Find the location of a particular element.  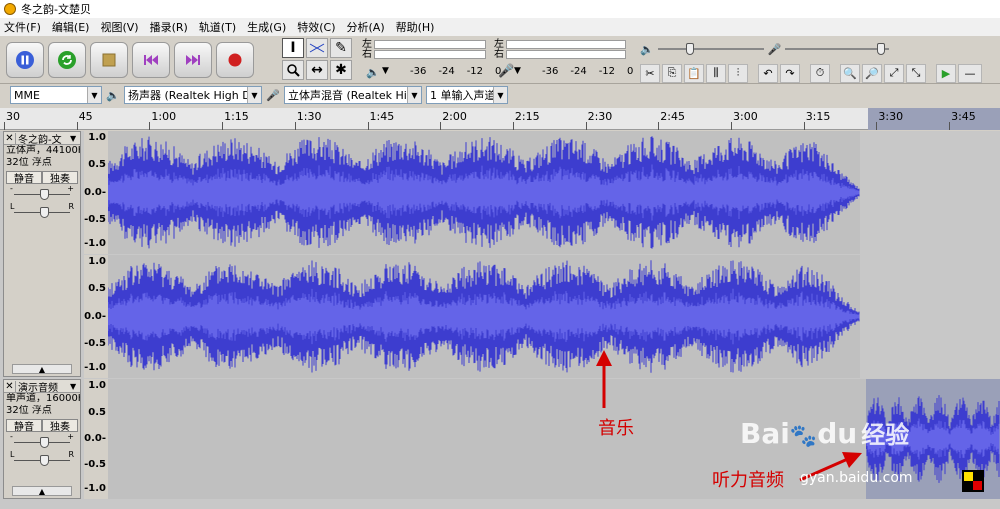

baidu-watermark-url: gyan.baidu.com is located at coordinates (856, 478).